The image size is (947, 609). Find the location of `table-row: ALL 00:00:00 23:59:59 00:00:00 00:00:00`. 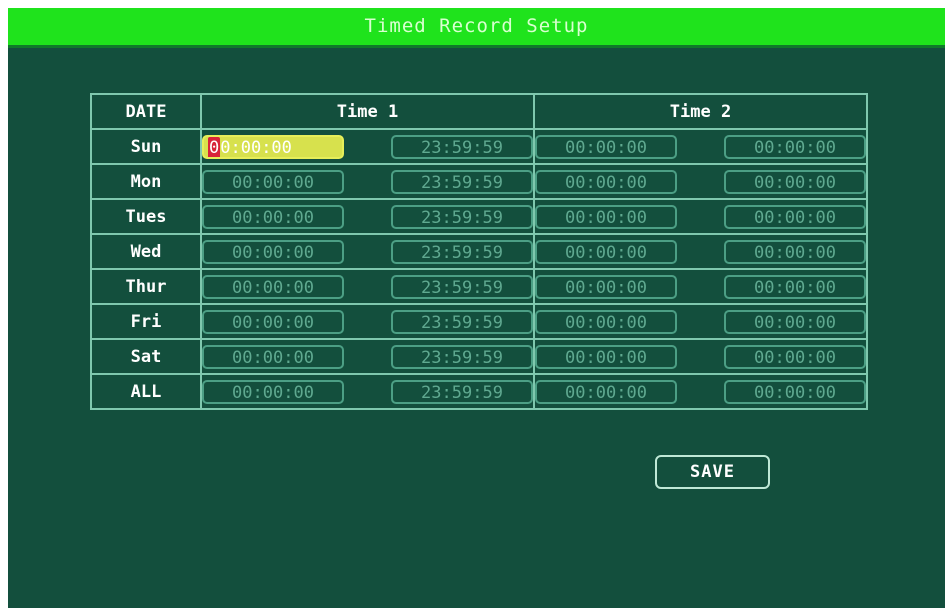

table-row: ALL 00:00:00 23:59:59 00:00:00 00:00:00 is located at coordinates (479, 391).